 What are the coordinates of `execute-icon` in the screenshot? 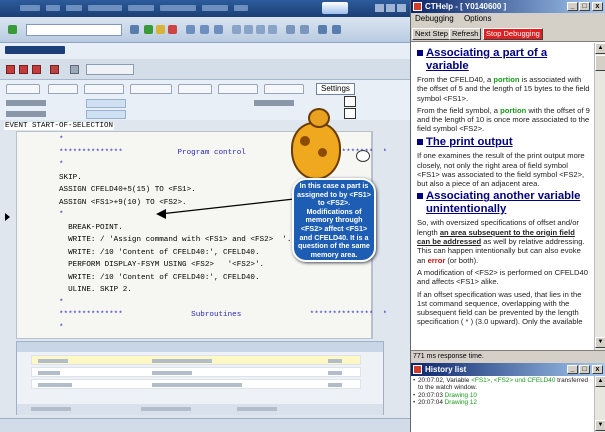 It's located at (23, 69).